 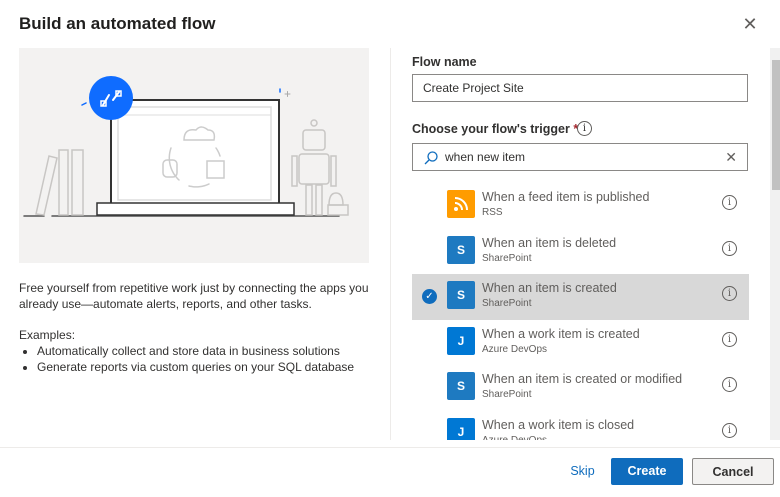 What do you see at coordinates (390, 447) in the screenshot?
I see `footer-divider` at bounding box center [390, 447].